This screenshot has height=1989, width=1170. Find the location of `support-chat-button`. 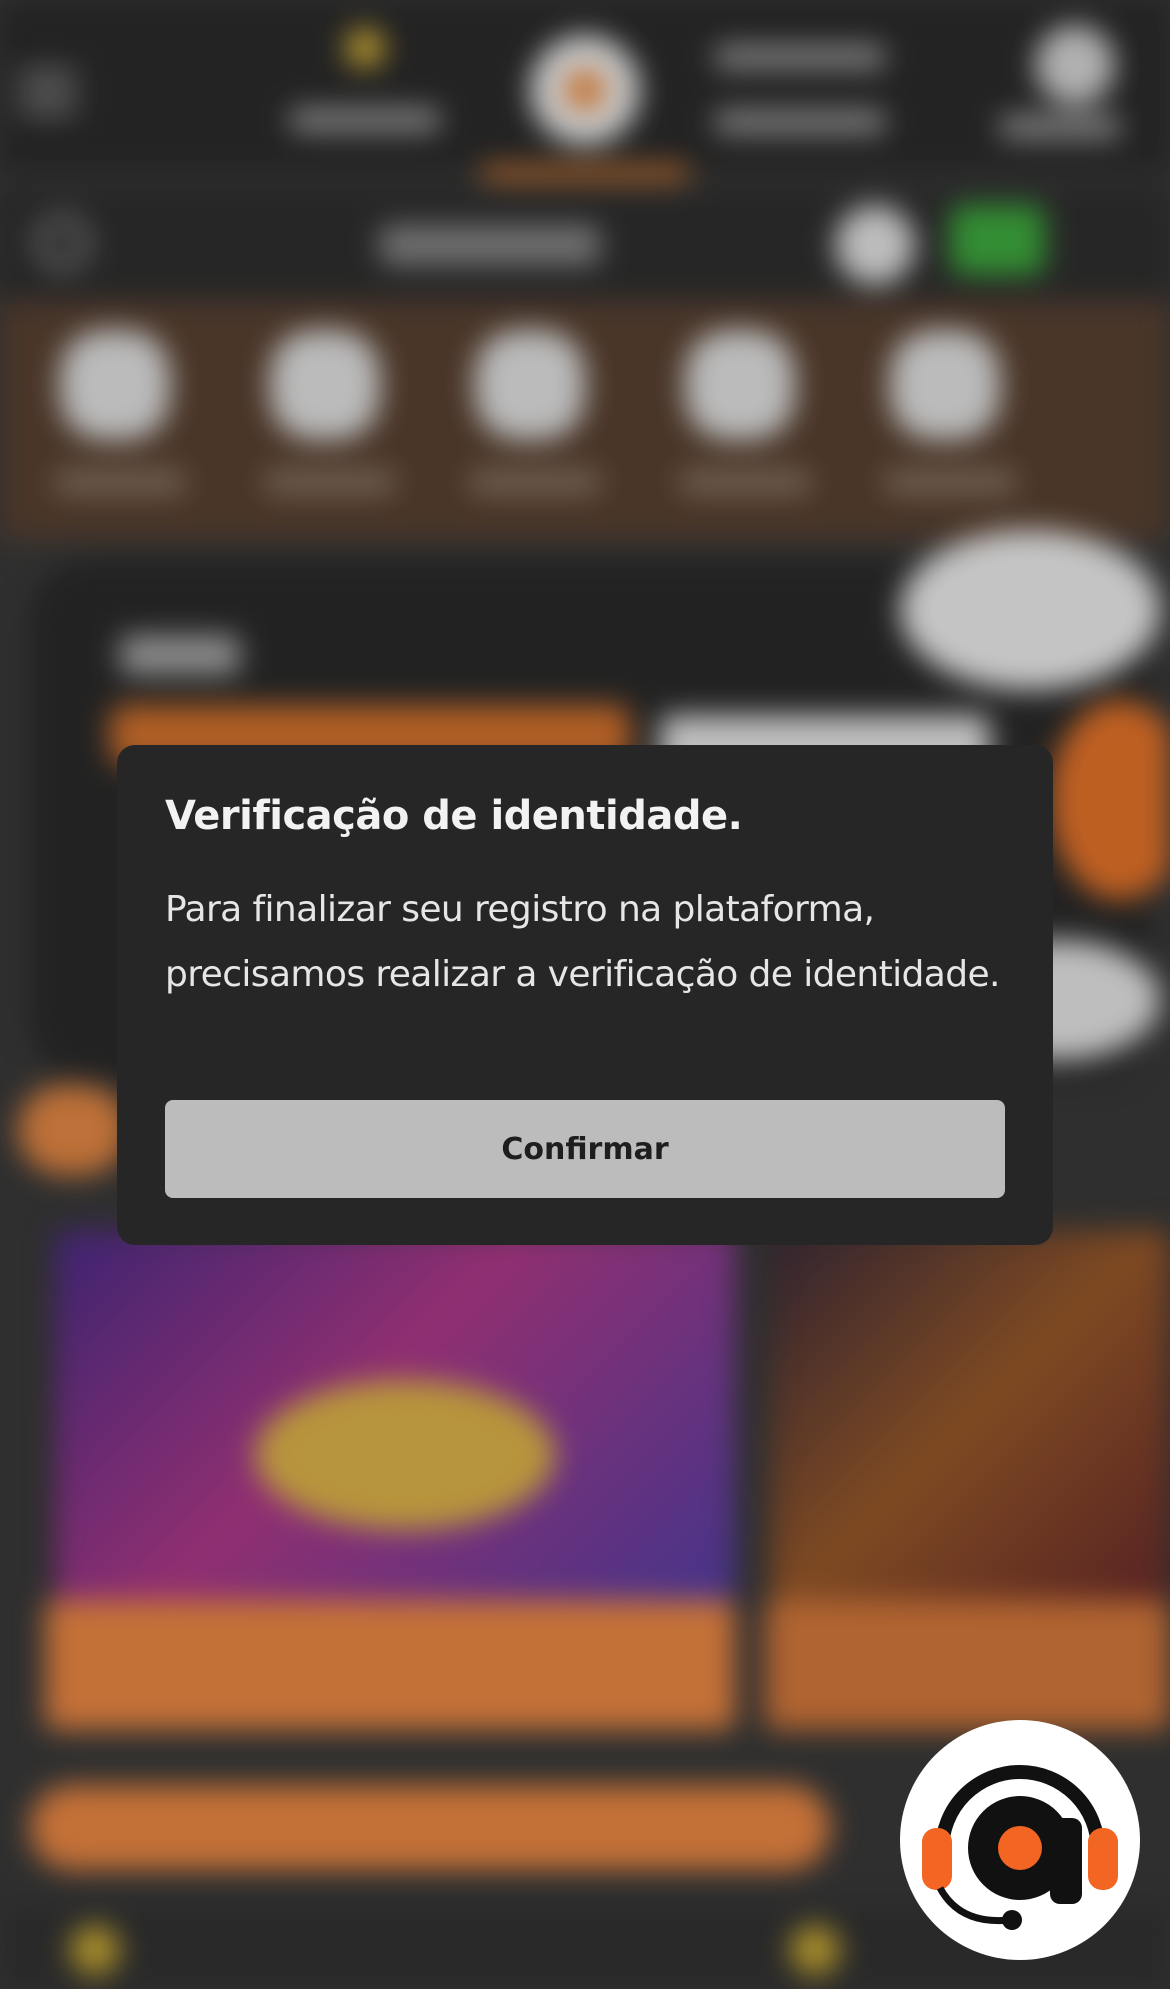

support-chat-button is located at coordinates (1020, 1840).